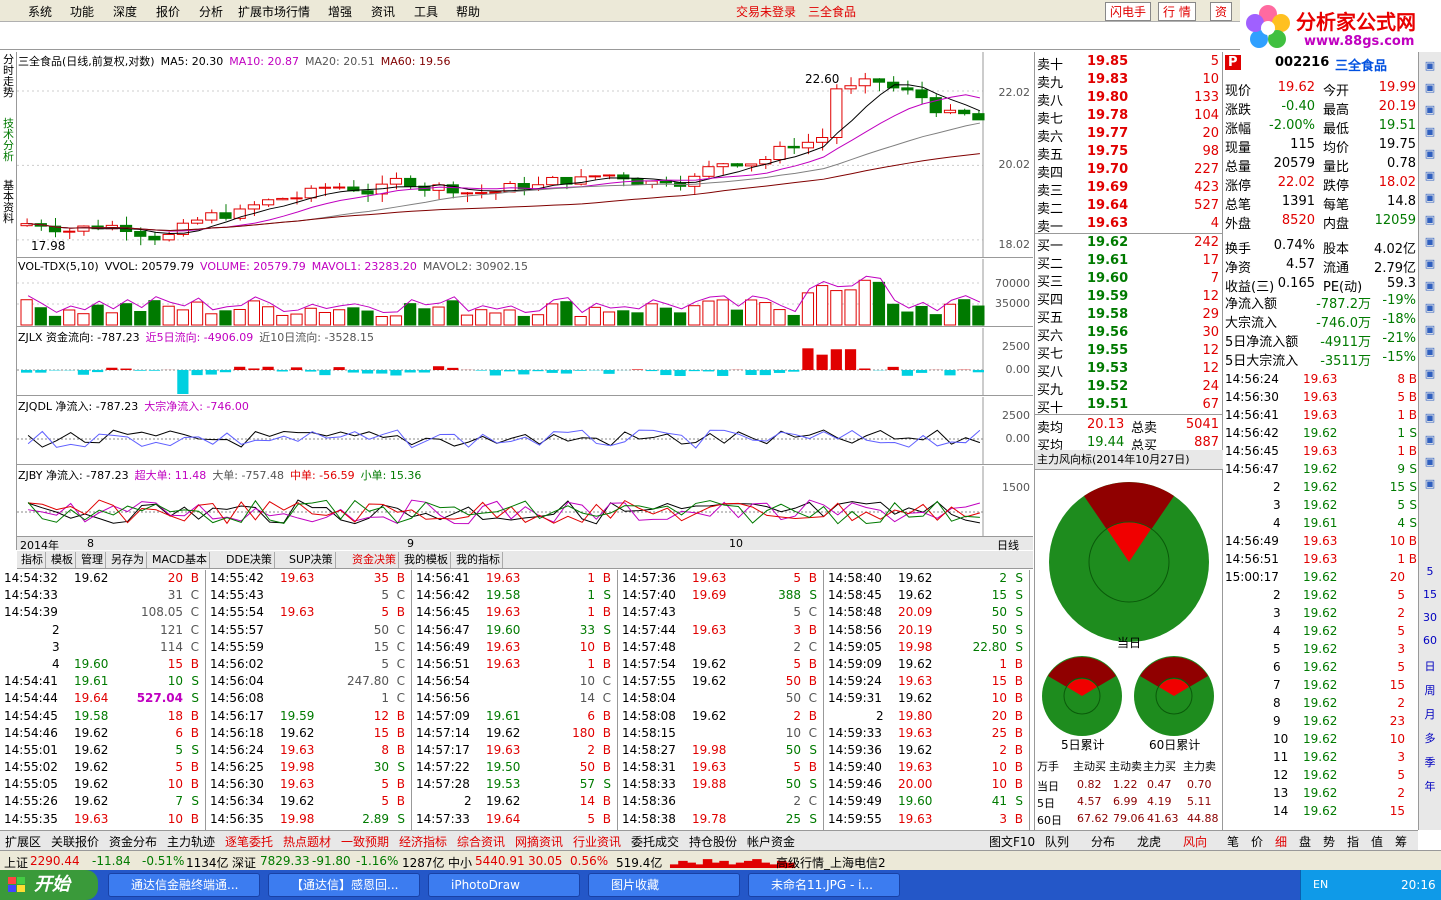 The width and height of the screenshot is (1441, 900). I want to click on period-button: 5, so click(1430, 572).